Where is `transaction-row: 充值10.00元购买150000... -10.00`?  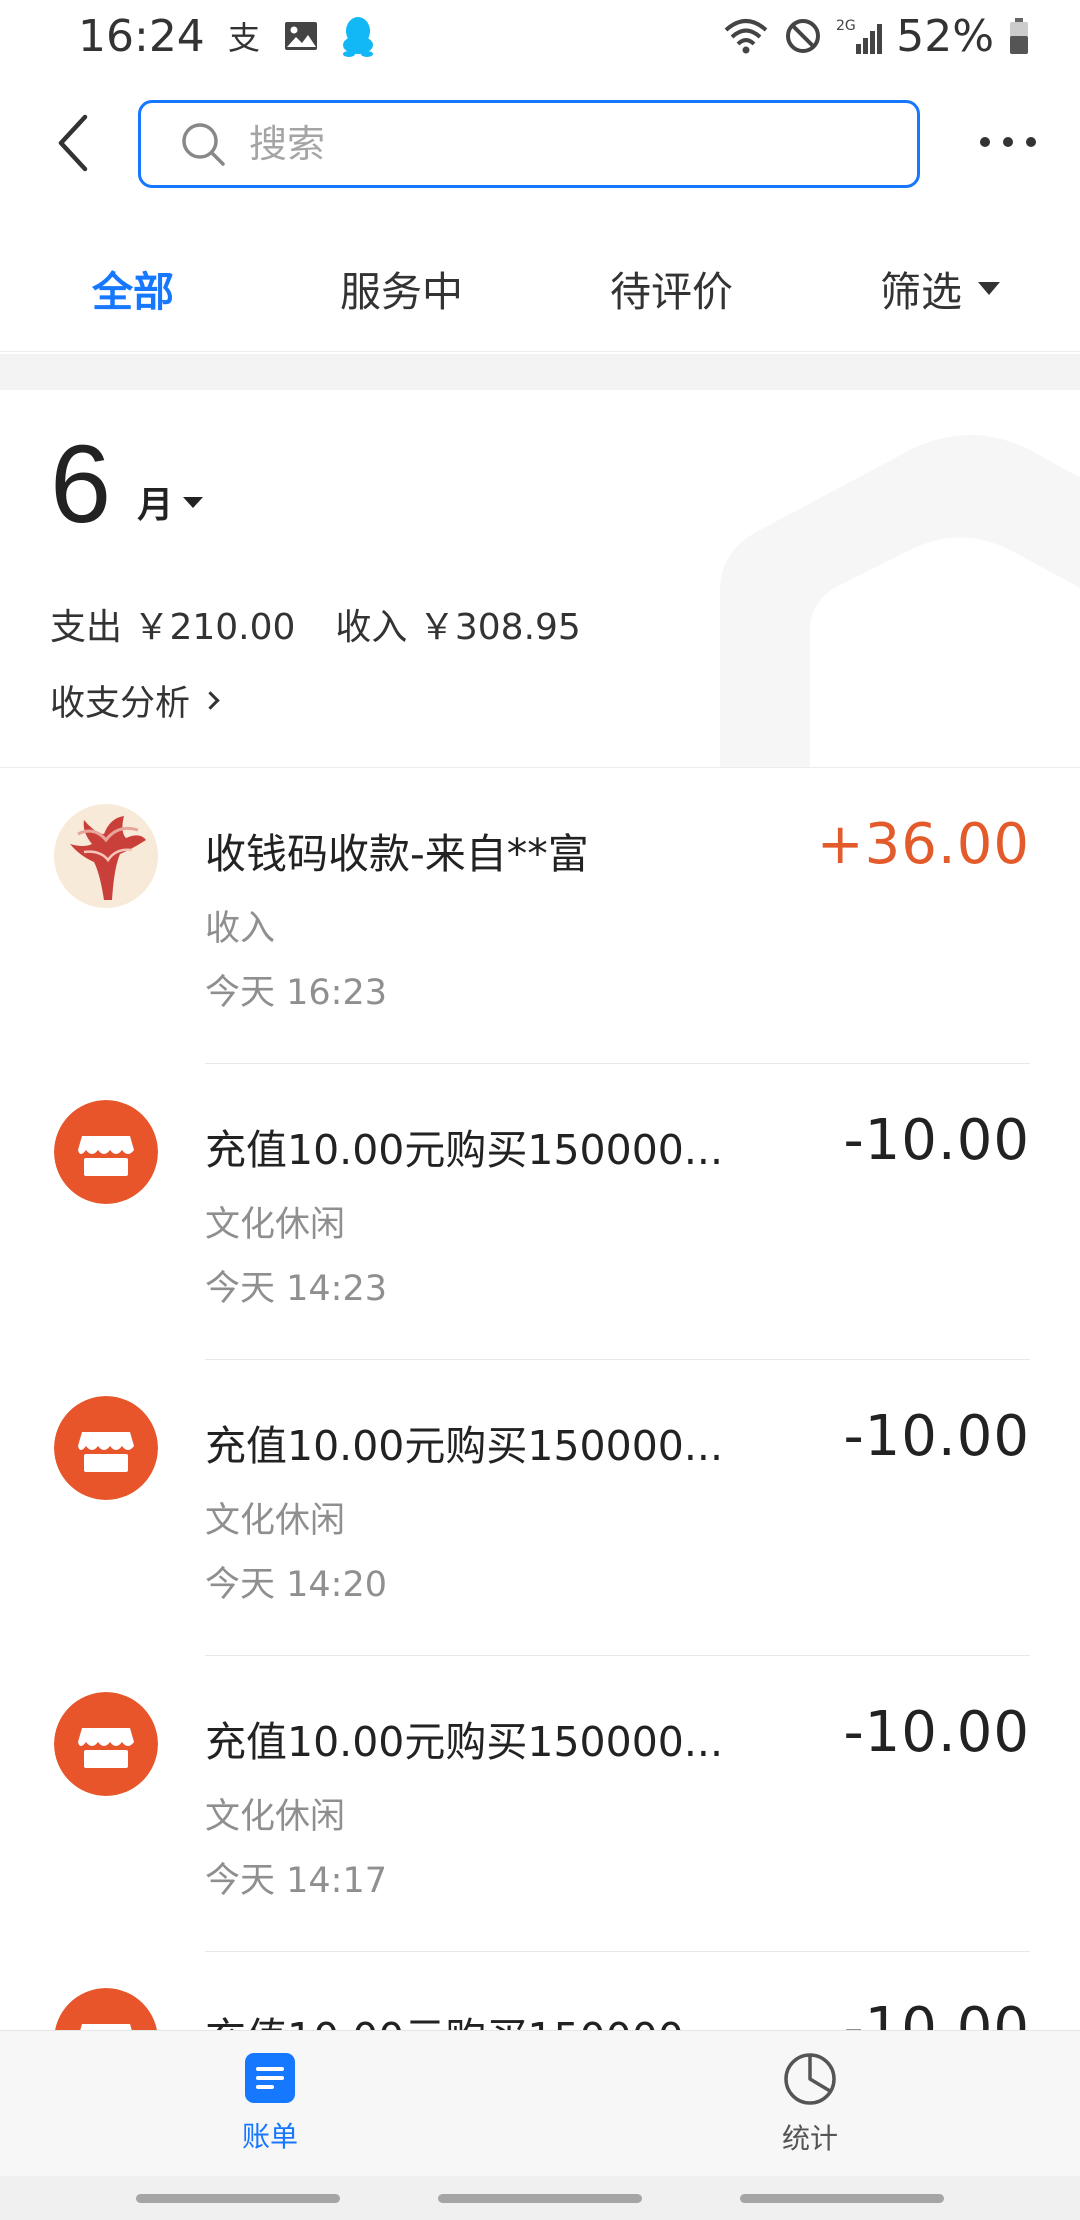 transaction-row: 充值10.00元购买150000... -10.00 is located at coordinates (540, 1991).